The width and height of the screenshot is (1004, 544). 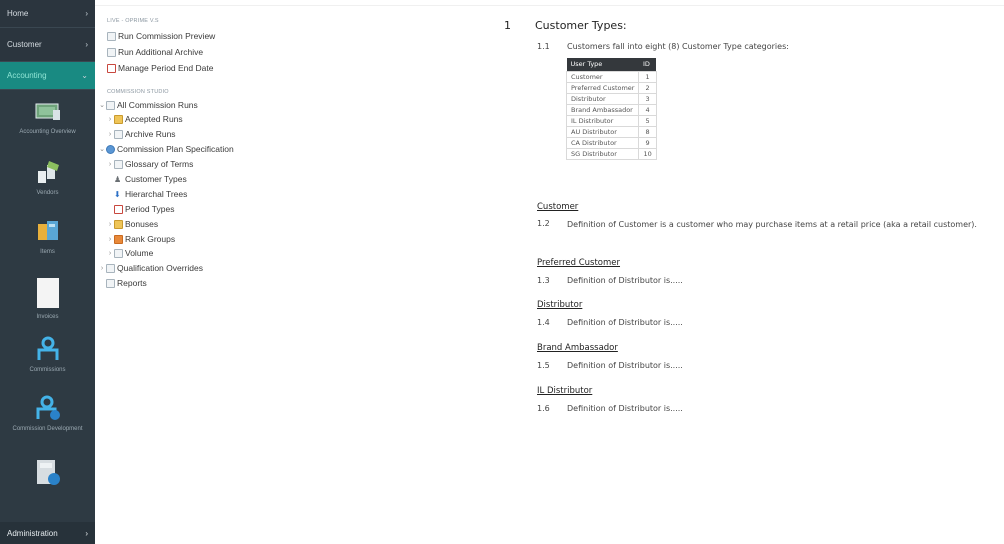 I want to click on tree-item-rank-groups: › Rank Groups, so click(x=140, y=239).